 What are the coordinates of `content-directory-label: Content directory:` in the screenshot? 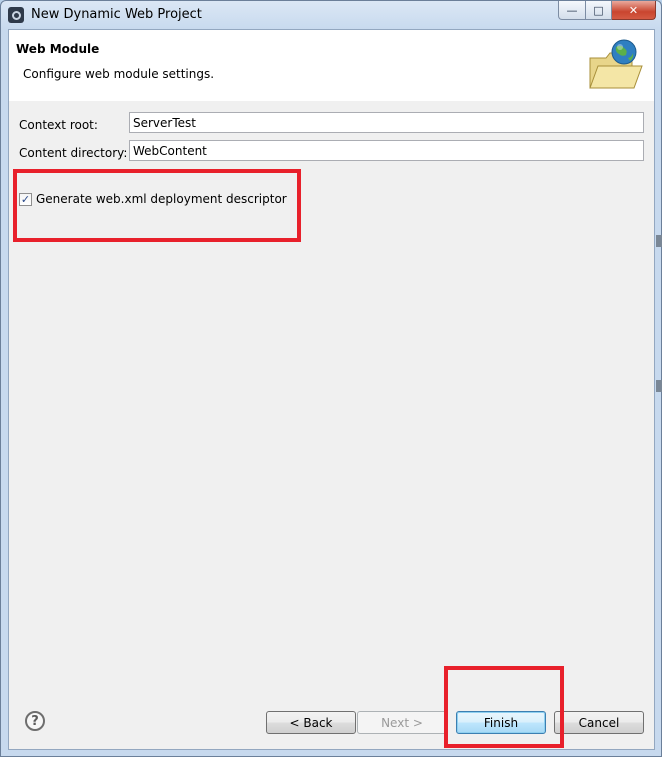 It's located at (73, 153).